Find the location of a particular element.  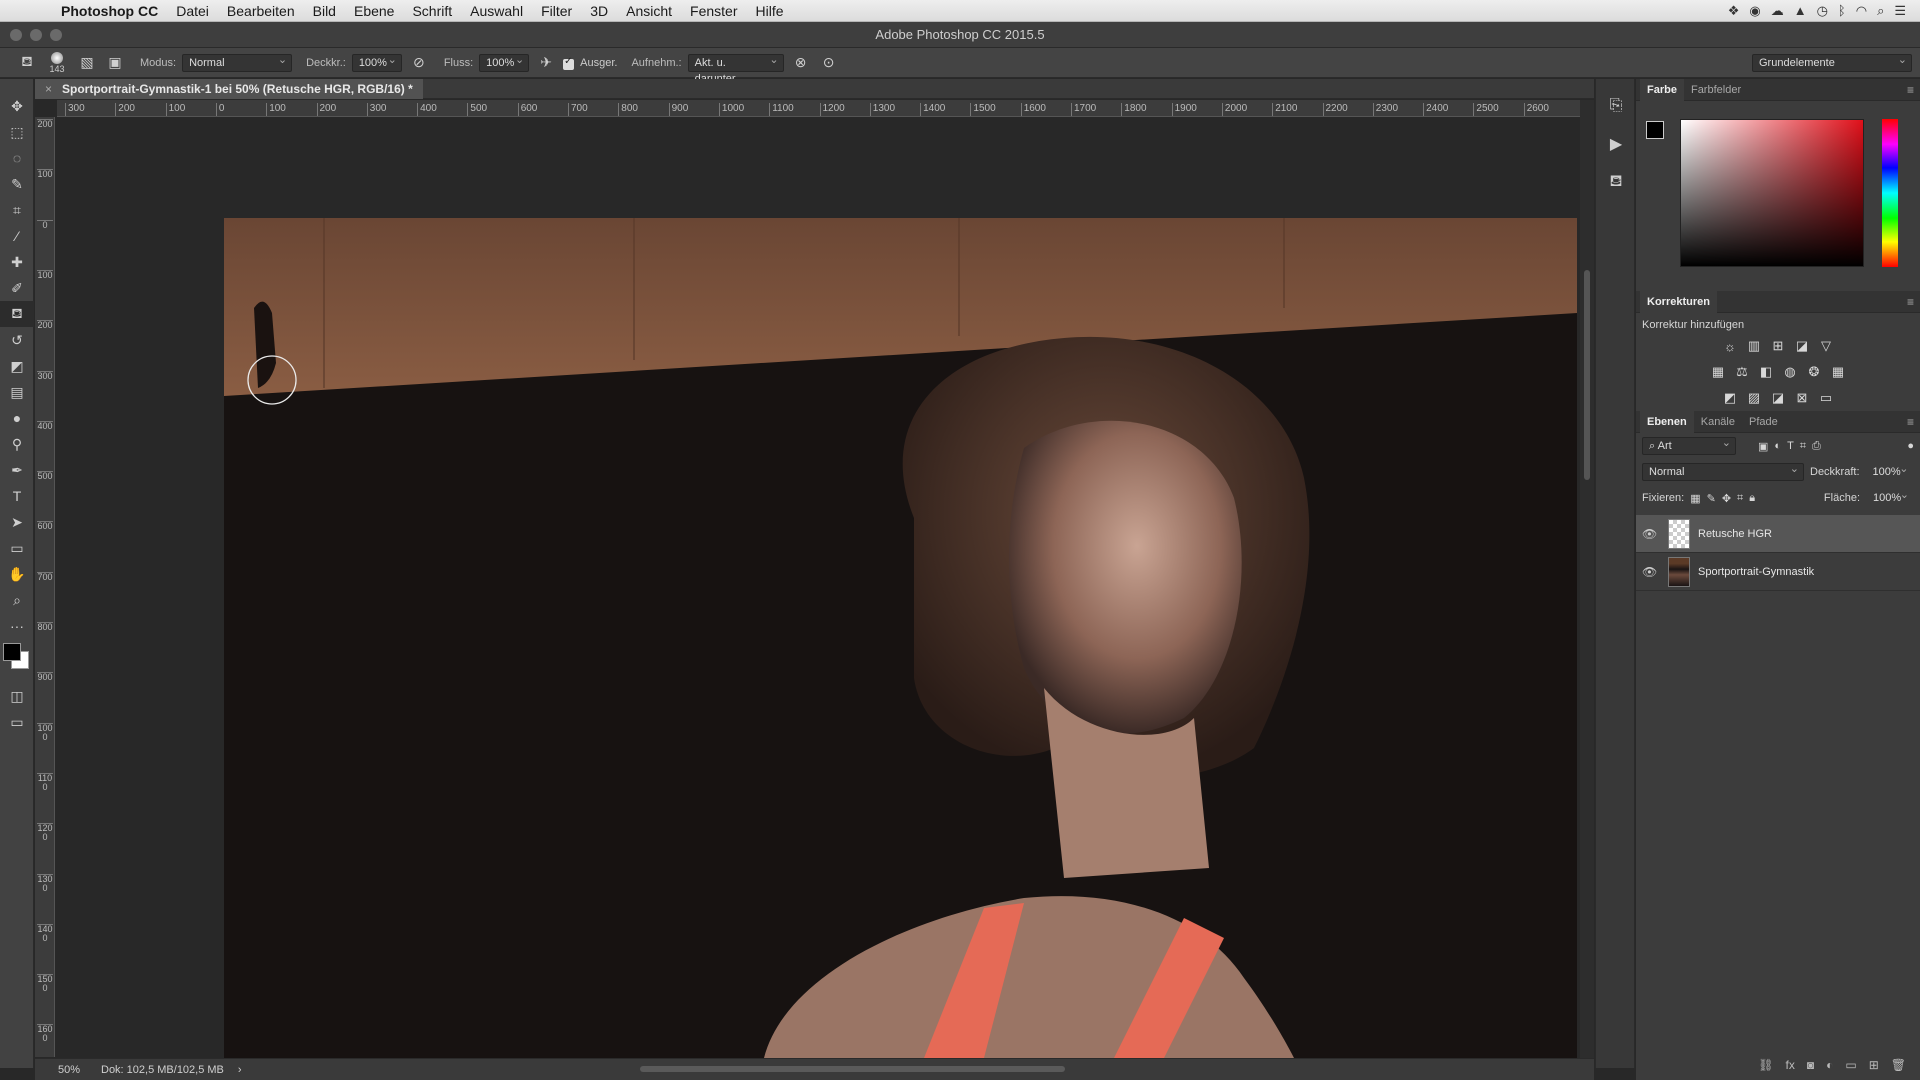

clone-stamp-icon: ⛾ is located at coordinates (17, 314).